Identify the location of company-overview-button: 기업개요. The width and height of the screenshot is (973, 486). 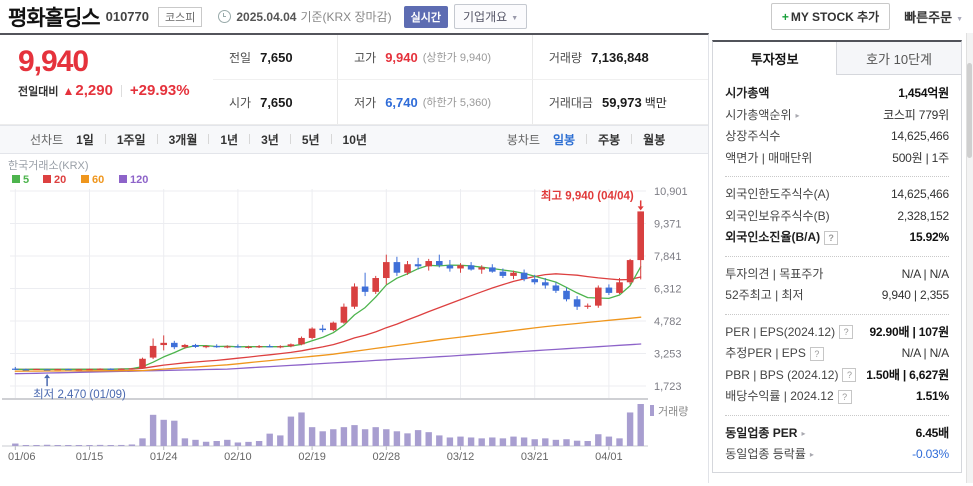
(491, 16).